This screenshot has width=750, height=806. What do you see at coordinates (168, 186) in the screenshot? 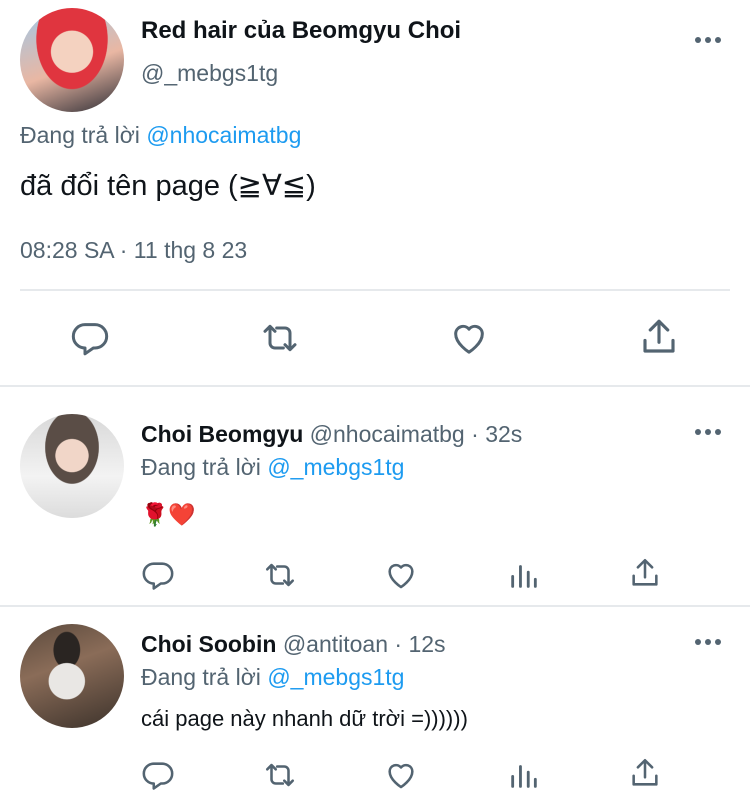
I see `tweet-text: đã đổi tên page (≧∀≦)` at bounding box center [168, 186].